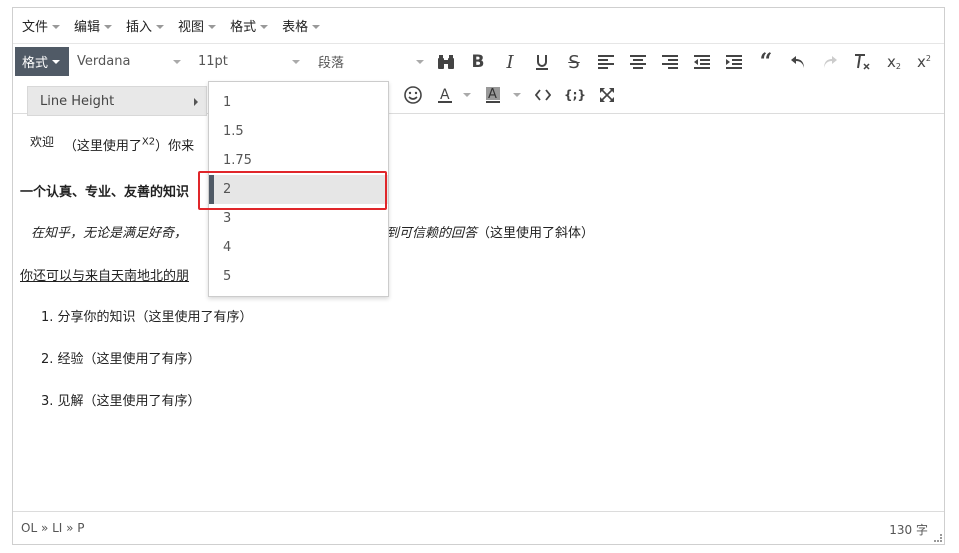  I want to click on text: （这里使用了, so click(102, 146).